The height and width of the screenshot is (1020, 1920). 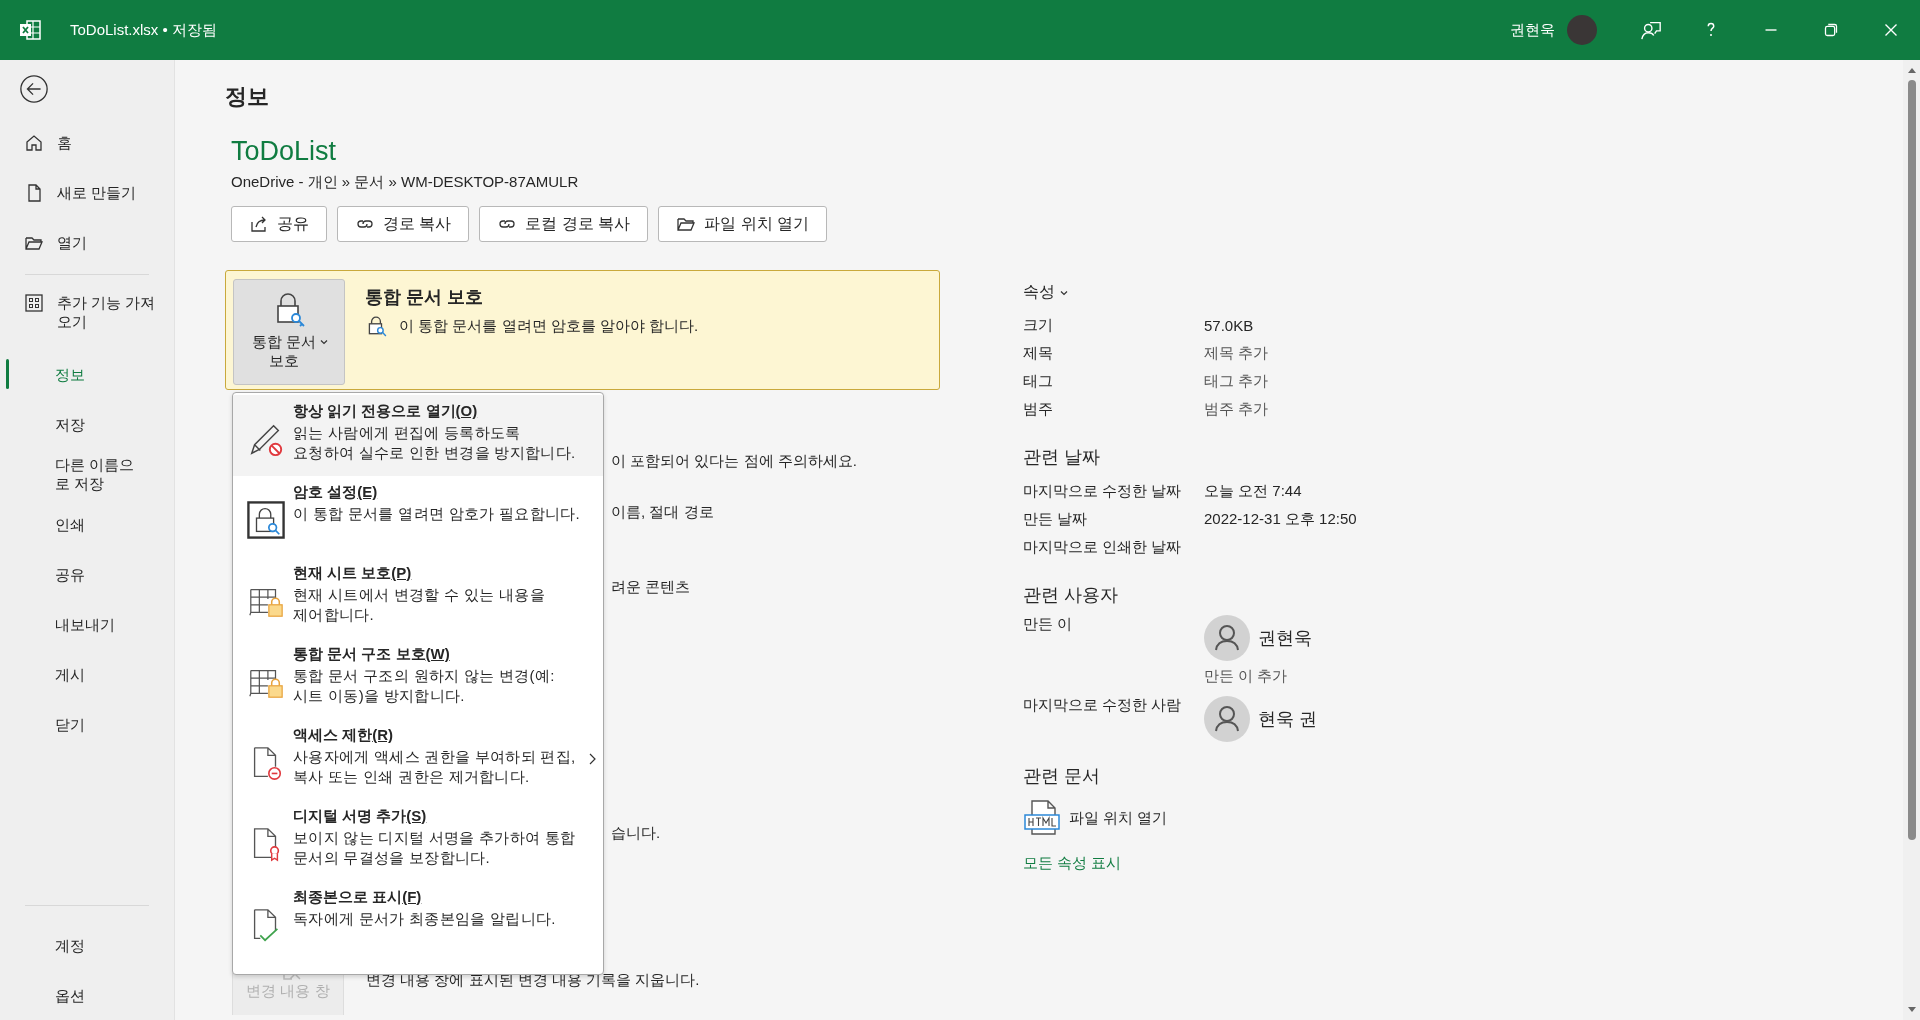 What do you see at coordinates (1103, 705) in the screenshot?
I see `property-label: 마지막으로 수정한 사람` at bounding box center [1103, 705].